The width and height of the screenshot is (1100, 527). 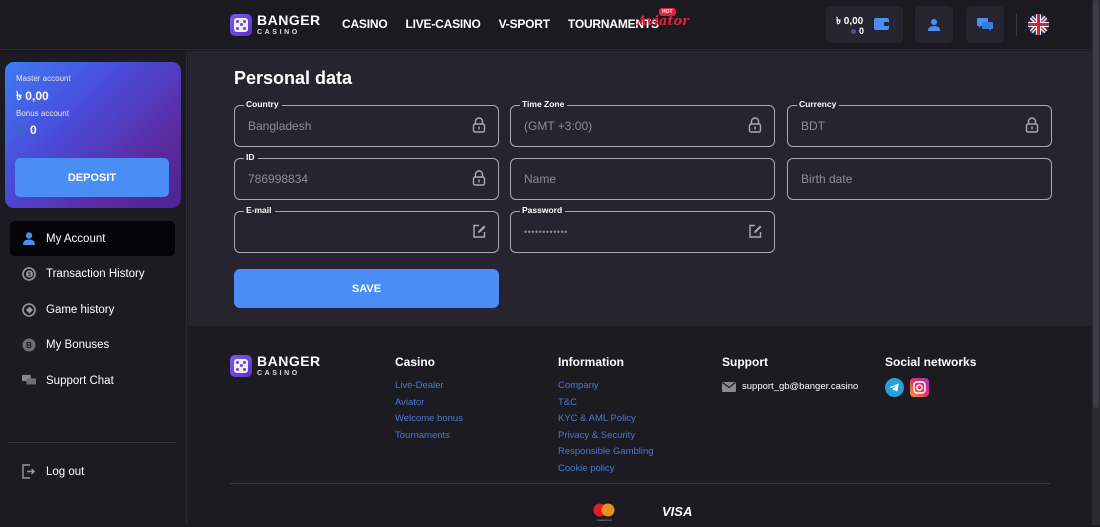 I want to click on deposit-button: DEPOSIT, so click(x=92, y=177).